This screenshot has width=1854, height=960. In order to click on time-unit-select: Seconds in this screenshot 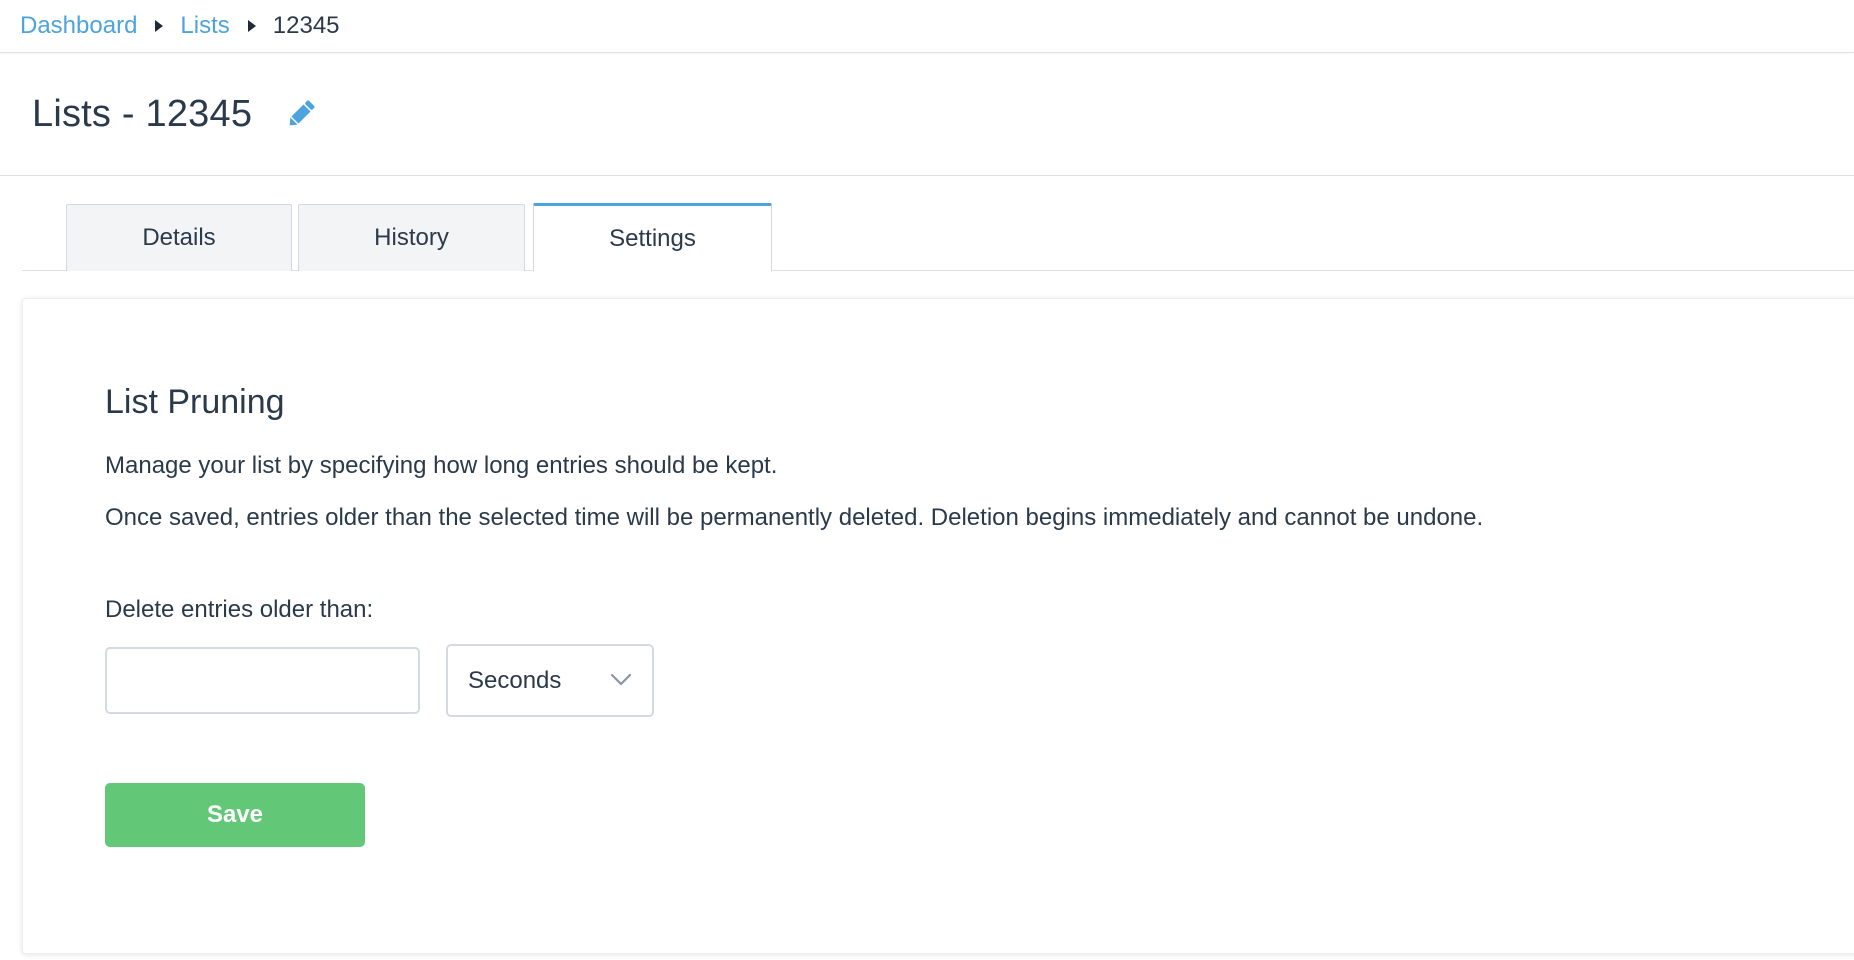, I will do `click(550, 680)`.